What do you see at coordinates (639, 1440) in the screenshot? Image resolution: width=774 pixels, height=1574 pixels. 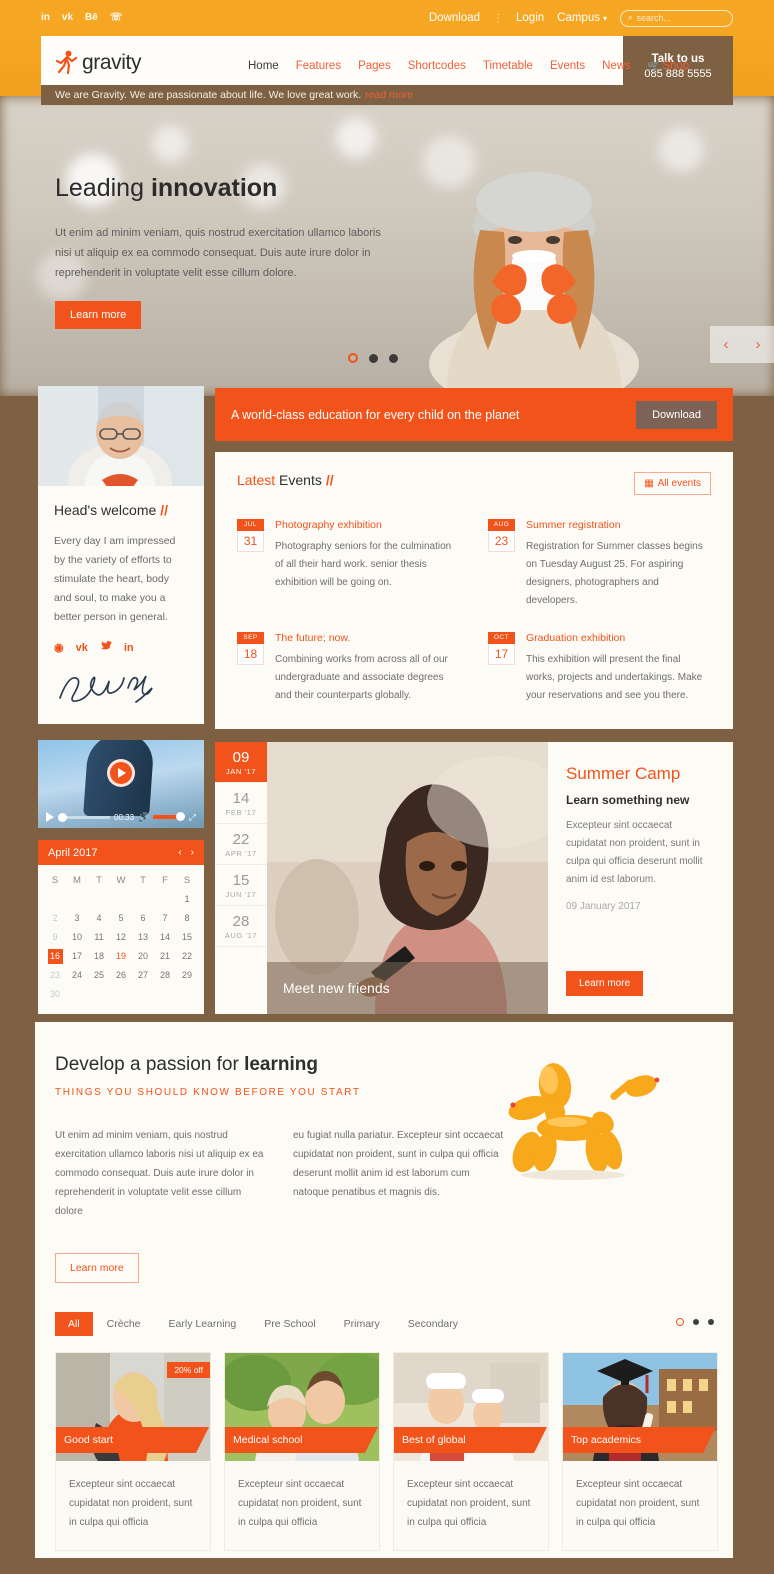 I see `course-card-ribbon-title: Top academics` at bounding box center [639, 1440].